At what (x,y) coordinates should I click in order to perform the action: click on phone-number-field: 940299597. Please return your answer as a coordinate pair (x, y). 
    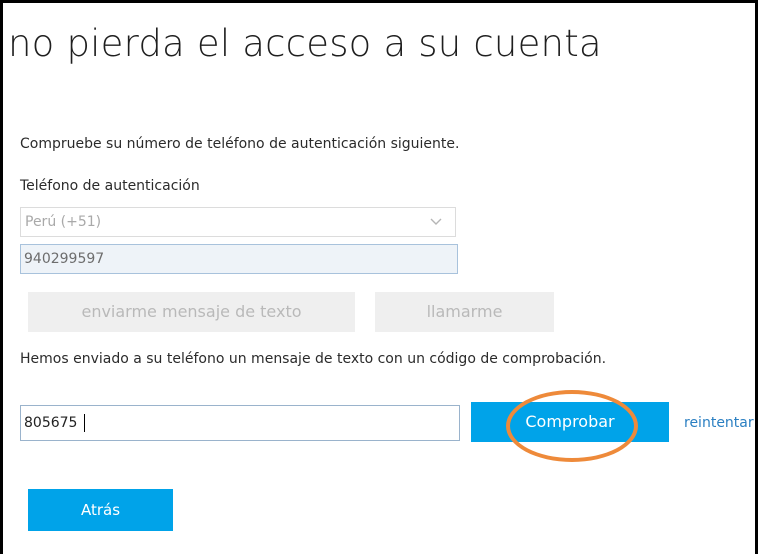
    Looking at the image, I should click on (239, 259).